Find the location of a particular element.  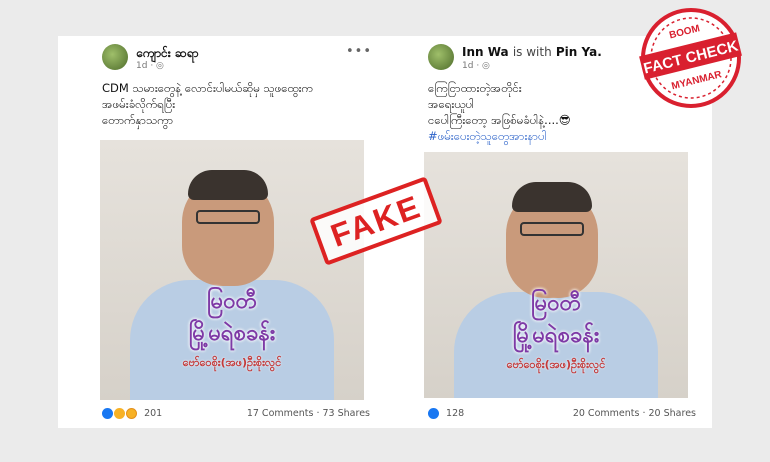

post-footer: 201 17 Comments · 73 Shares is located at coordinates (236, 416).